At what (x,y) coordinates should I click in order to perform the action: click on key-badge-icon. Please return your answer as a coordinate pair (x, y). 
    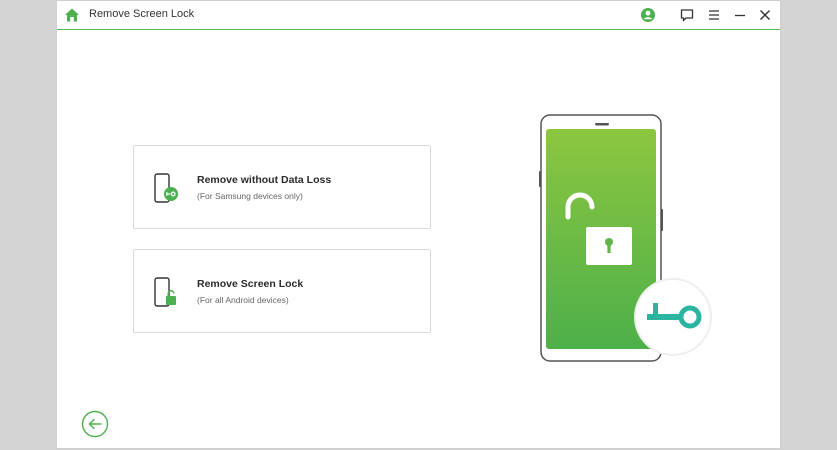
    Looking at the image, I should click on (673, 317).